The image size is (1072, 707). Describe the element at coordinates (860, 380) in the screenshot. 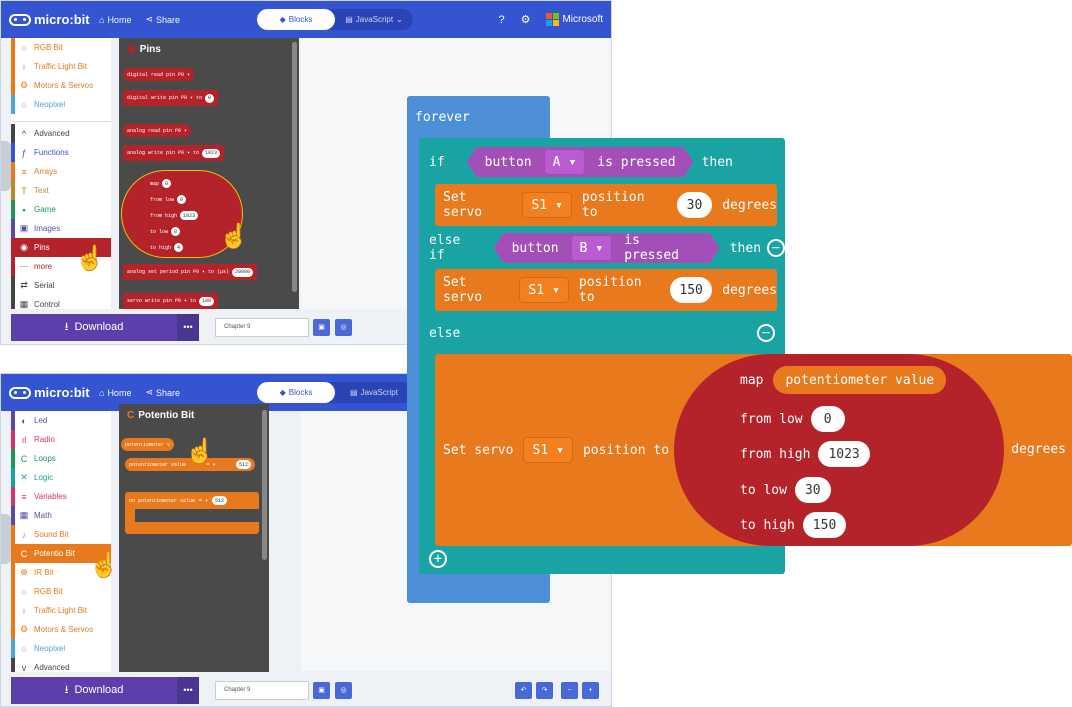

I see `potentiometer-value-reporter: potentiometer value` at that location.